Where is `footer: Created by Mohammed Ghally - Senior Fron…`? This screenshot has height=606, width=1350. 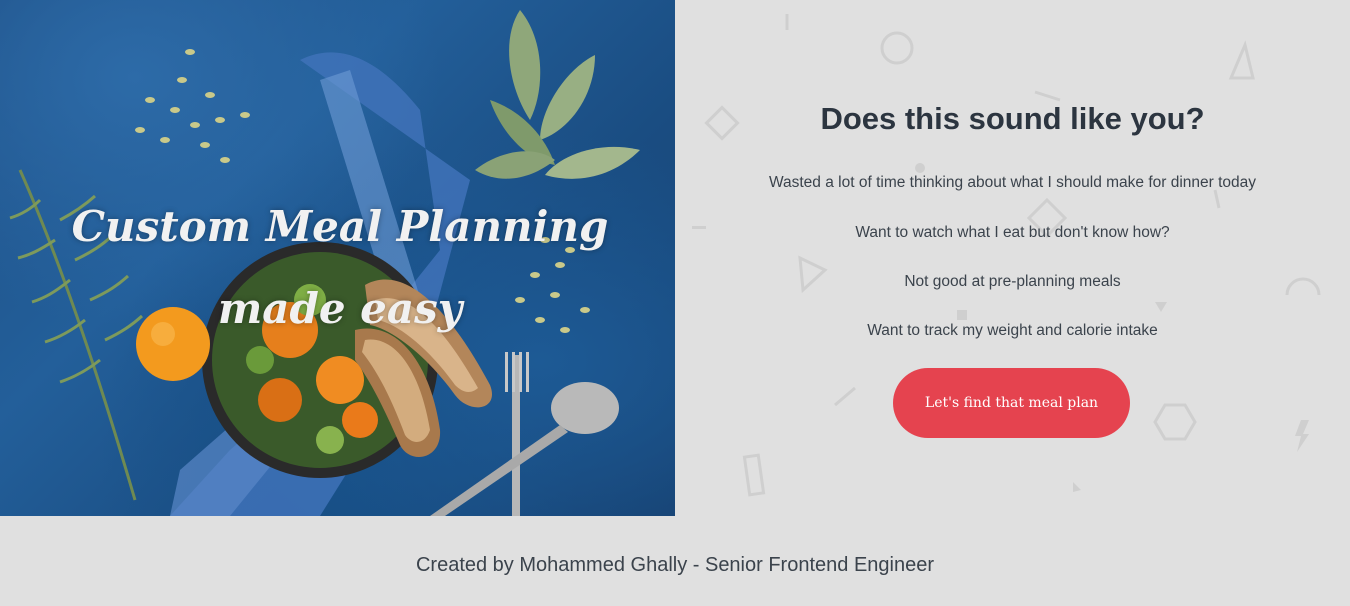 footer: Created by Mohammed Ghally - Senior Fron… is located at coordinates (675, 561).